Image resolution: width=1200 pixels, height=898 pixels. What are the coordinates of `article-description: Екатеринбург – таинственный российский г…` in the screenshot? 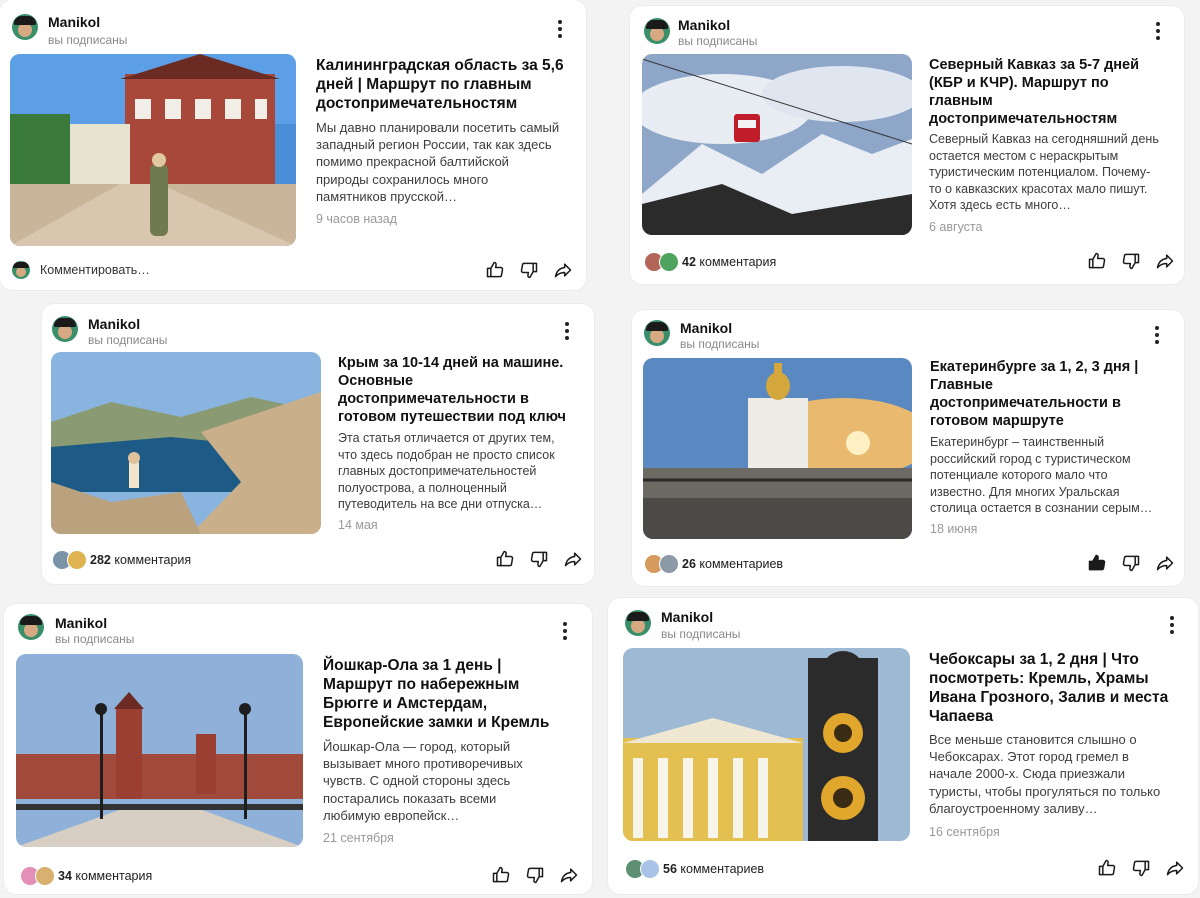 It's located at (1041, 475).